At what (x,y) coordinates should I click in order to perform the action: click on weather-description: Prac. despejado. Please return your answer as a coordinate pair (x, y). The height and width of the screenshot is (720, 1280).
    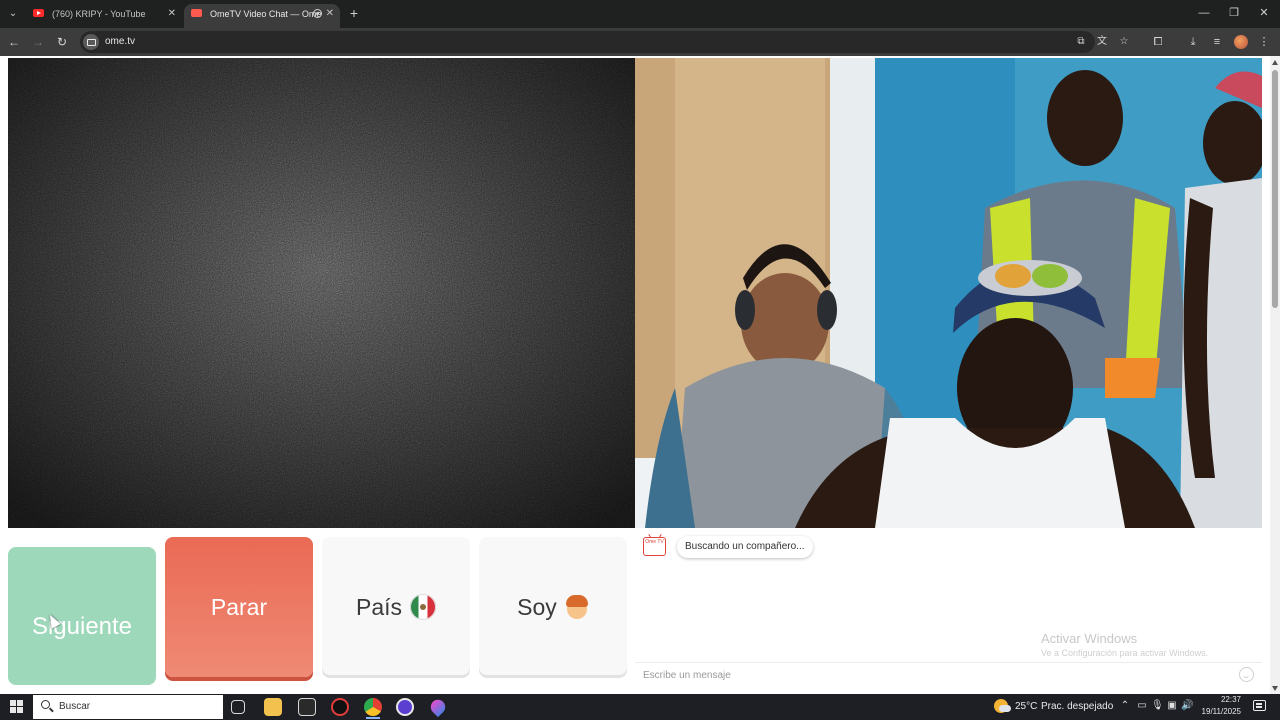
    Looking at the image, I should click on (1077, 706).